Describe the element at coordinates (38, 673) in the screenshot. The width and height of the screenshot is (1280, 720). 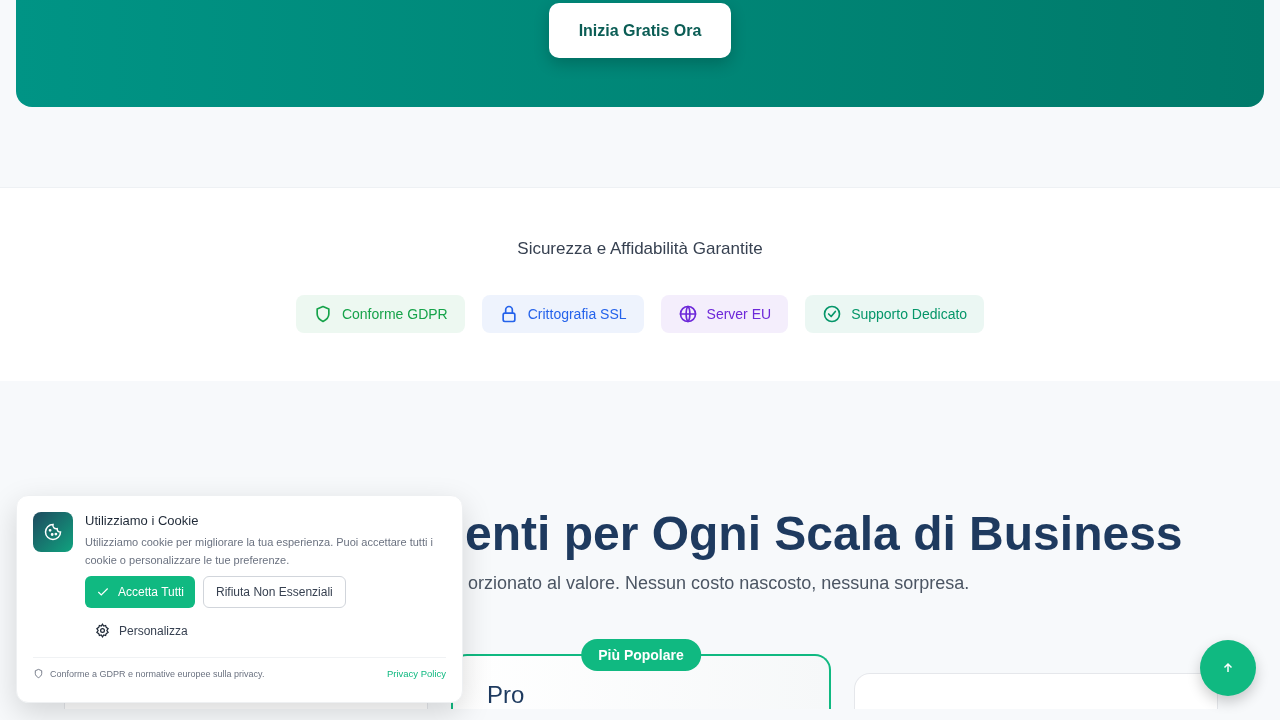
I see `shield-icon` at that location.